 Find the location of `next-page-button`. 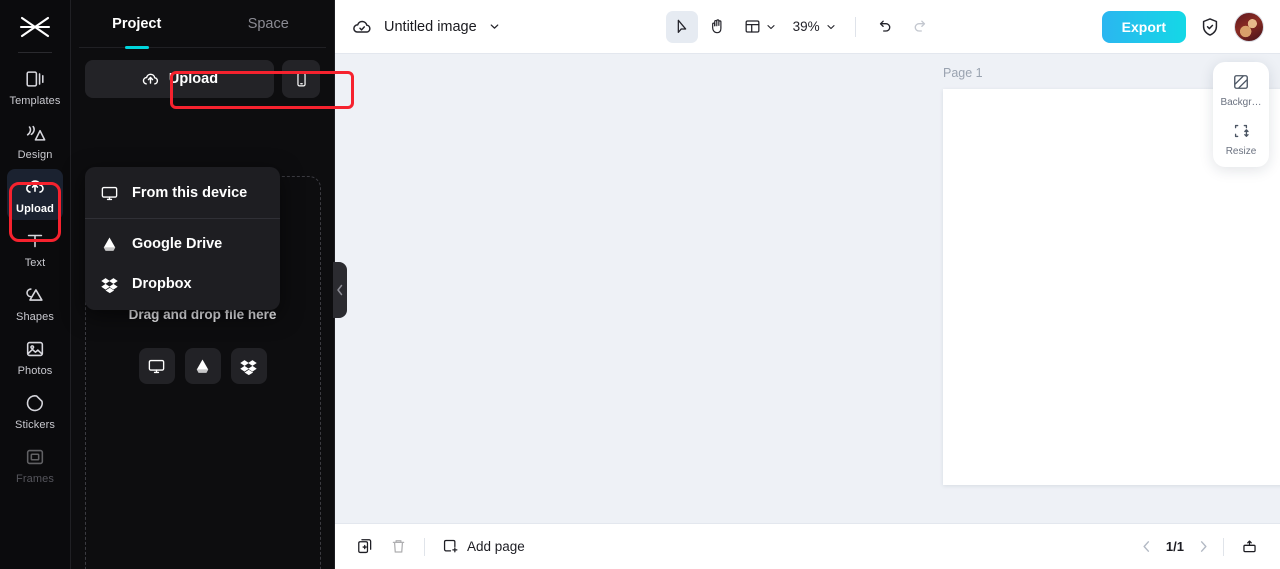

next-page-button is located at coordinates (1203, 546).